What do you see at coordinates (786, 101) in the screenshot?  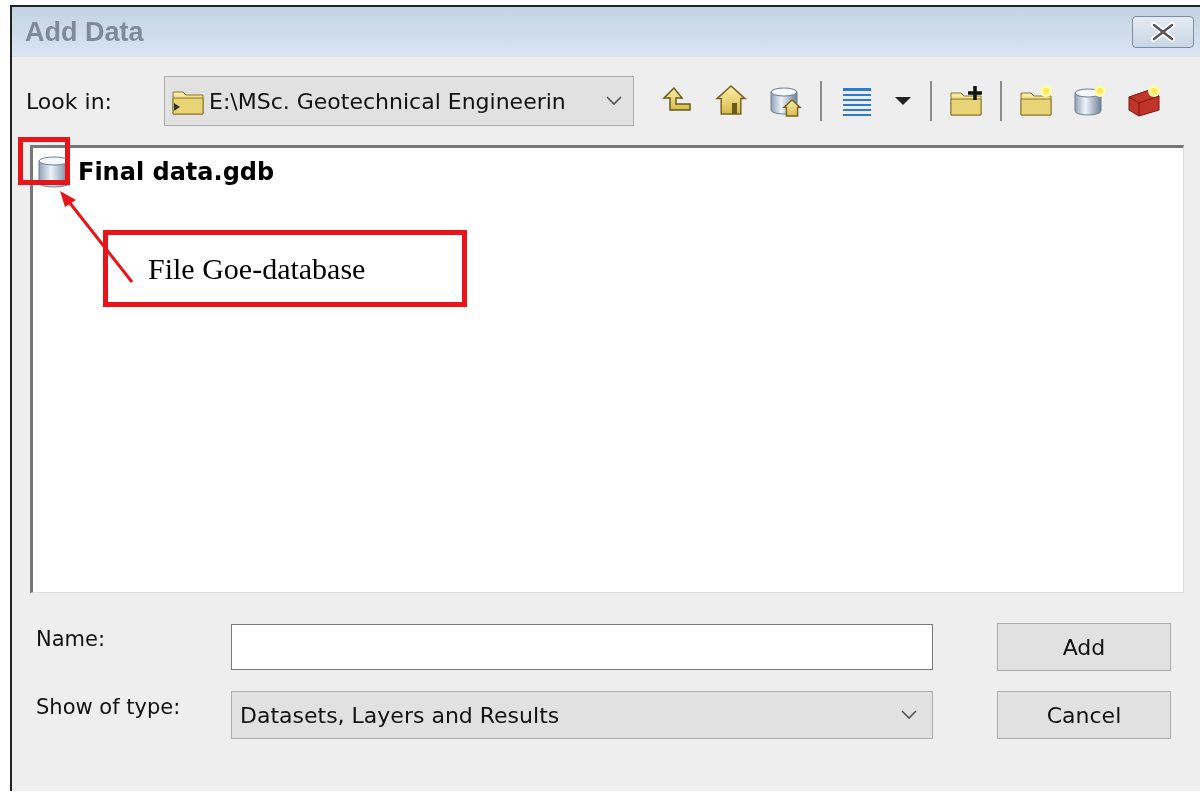 I see `home-database-icon` at bounding box center [786, 101].